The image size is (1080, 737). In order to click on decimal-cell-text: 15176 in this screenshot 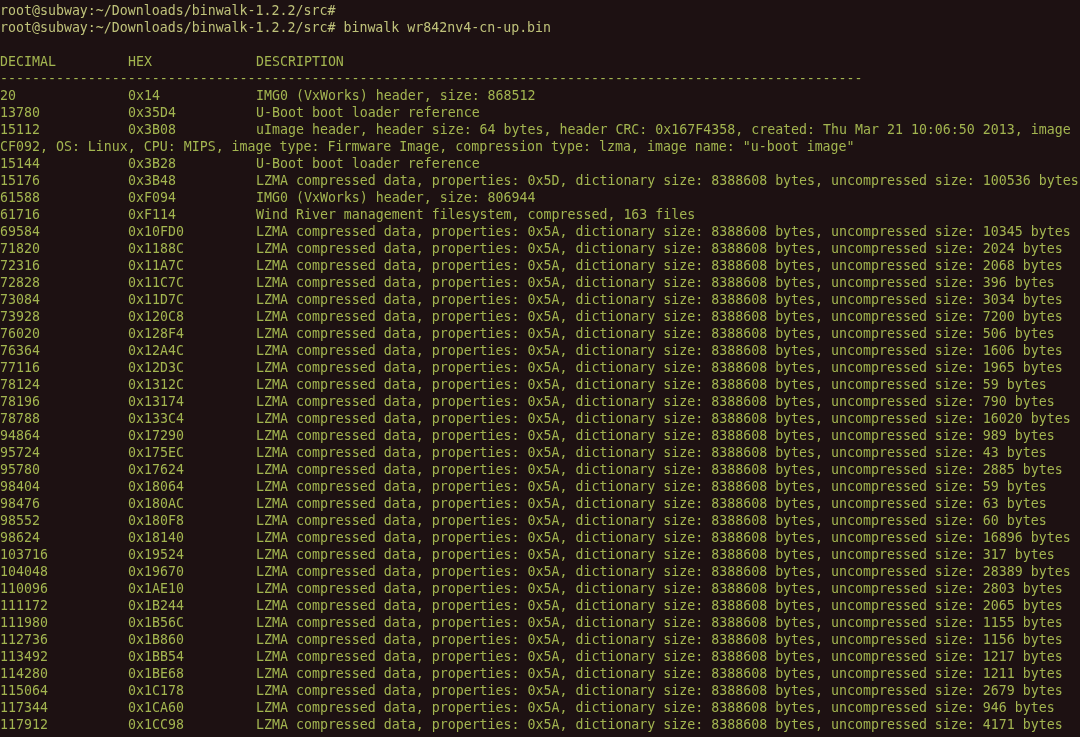, I will do `click(20, 180)`.